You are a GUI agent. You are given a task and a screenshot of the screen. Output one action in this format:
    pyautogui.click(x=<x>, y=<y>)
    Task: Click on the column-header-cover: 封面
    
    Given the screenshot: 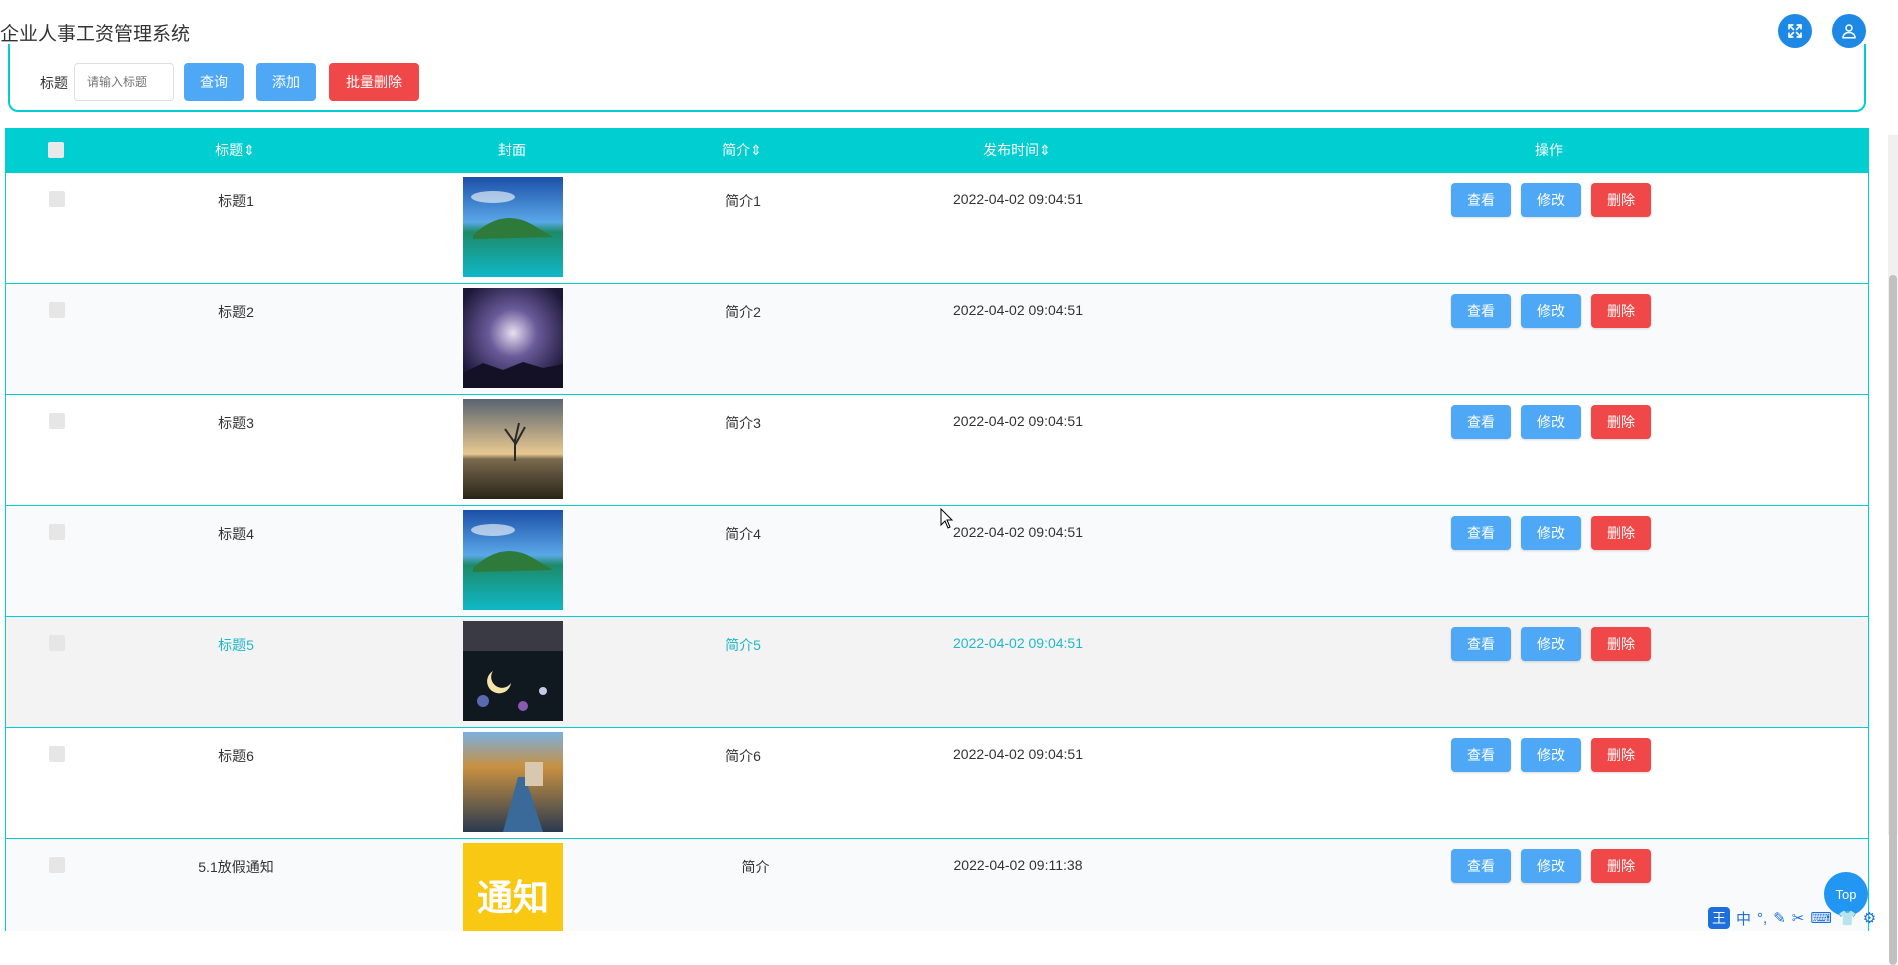 What is the action you would take?
    pyautogui.click(x=512, y=150)
    